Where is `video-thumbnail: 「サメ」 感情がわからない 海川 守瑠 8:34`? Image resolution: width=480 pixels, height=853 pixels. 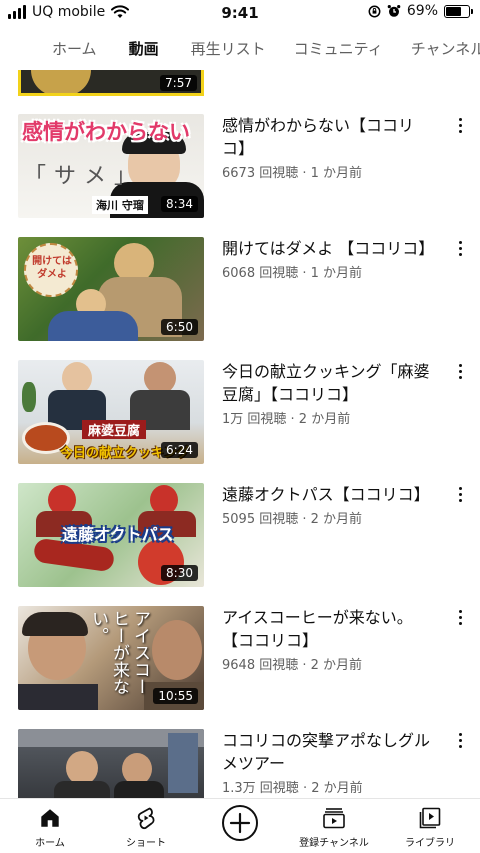 video-thumbnail: 「サメ」 感情がわからない 海川 守瑠 8:34 is located at coordinates (111, 166).